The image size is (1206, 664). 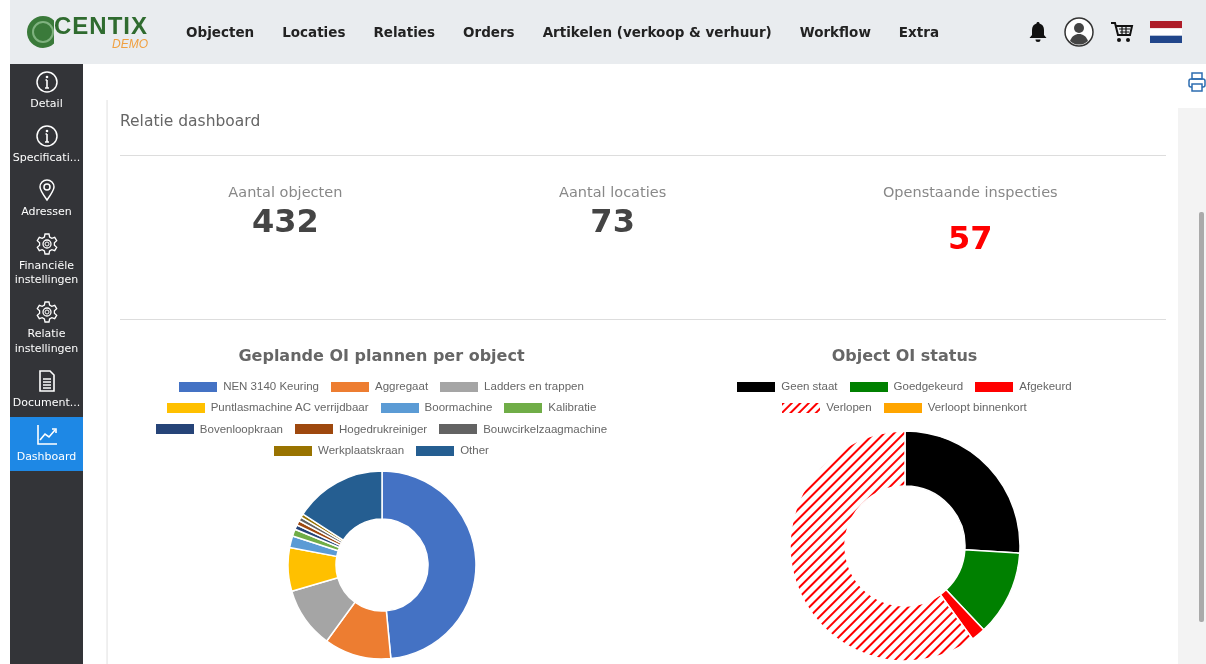 What do you see at coordinates (383, 429) in the screenshot?
I see `legend-label: Hogedrukreiniger` at bounding box center [383, 429].